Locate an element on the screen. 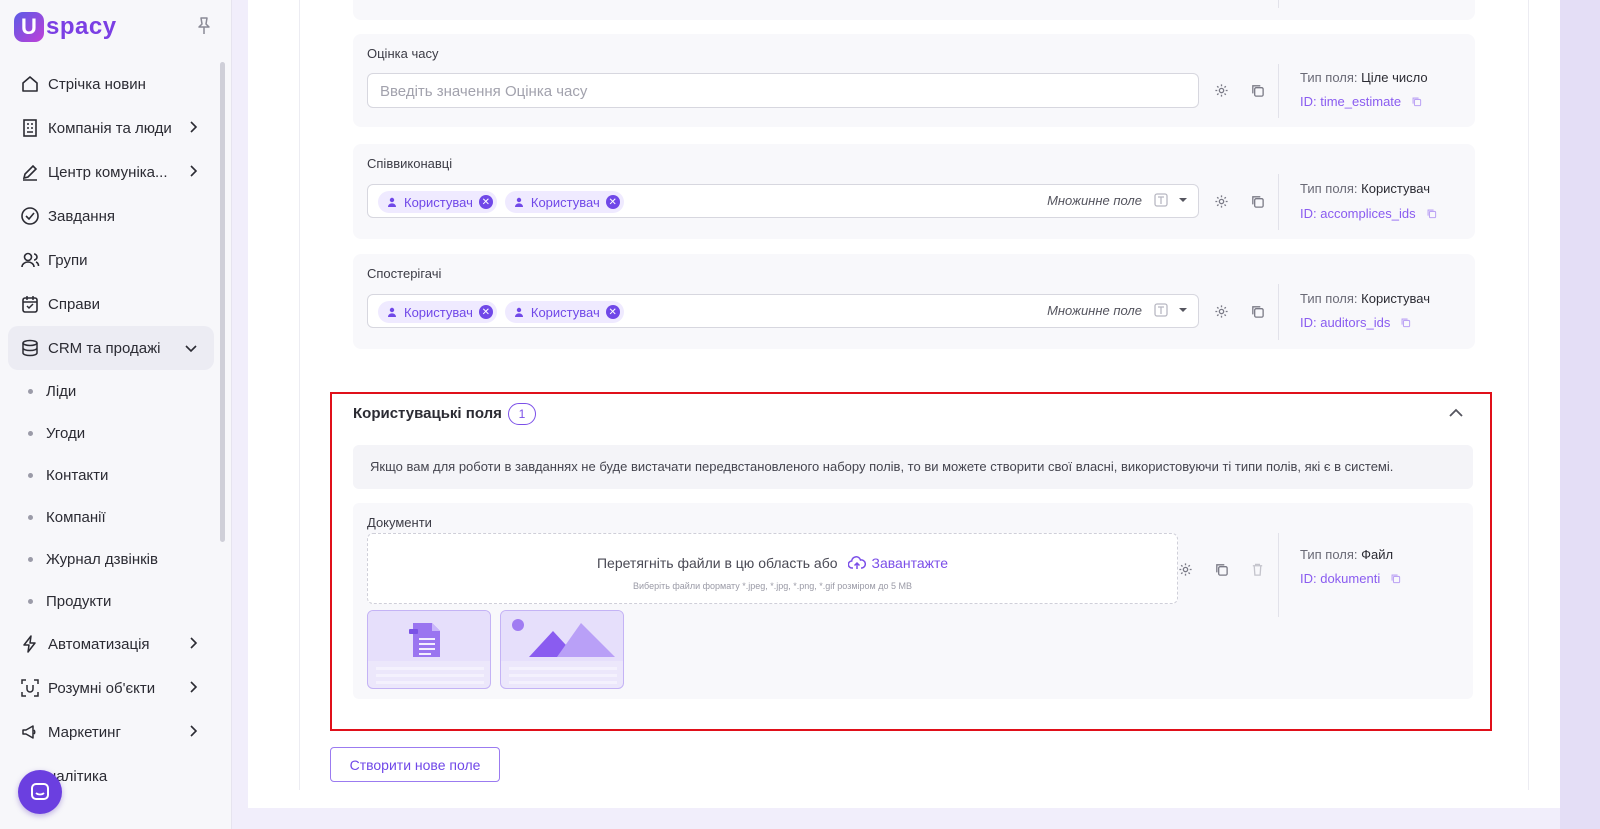 Image resolution: width=1600 pixels, height=829 pixels. field-label: Співвиконавці is located at coordinates (410, 163).